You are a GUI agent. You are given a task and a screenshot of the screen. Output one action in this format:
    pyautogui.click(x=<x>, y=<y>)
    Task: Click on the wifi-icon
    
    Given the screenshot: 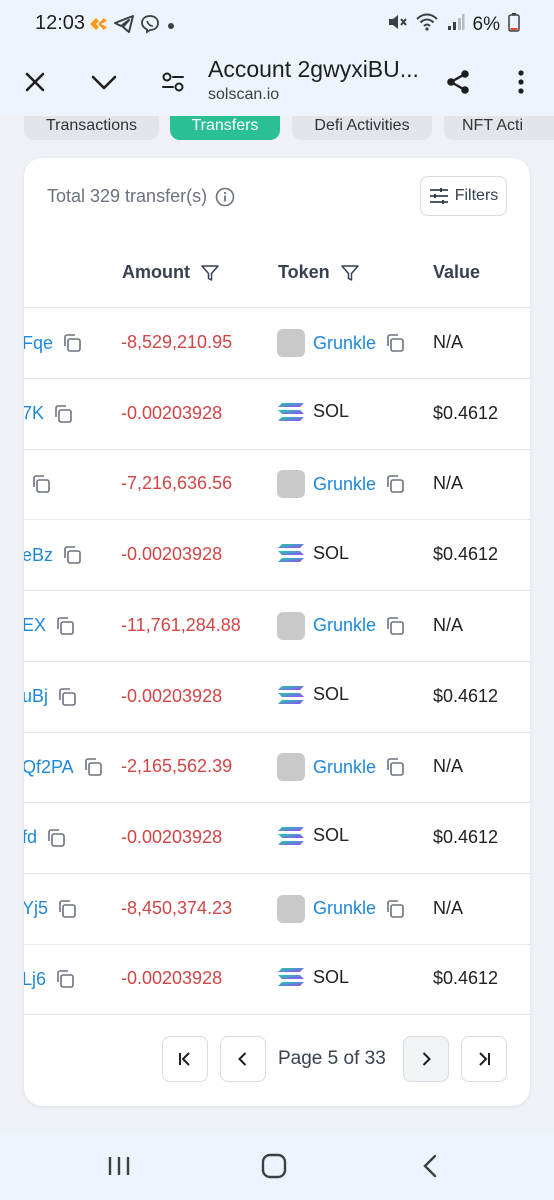 What is the action you would take?
    pyautogui.click(x=427, y=25)
    